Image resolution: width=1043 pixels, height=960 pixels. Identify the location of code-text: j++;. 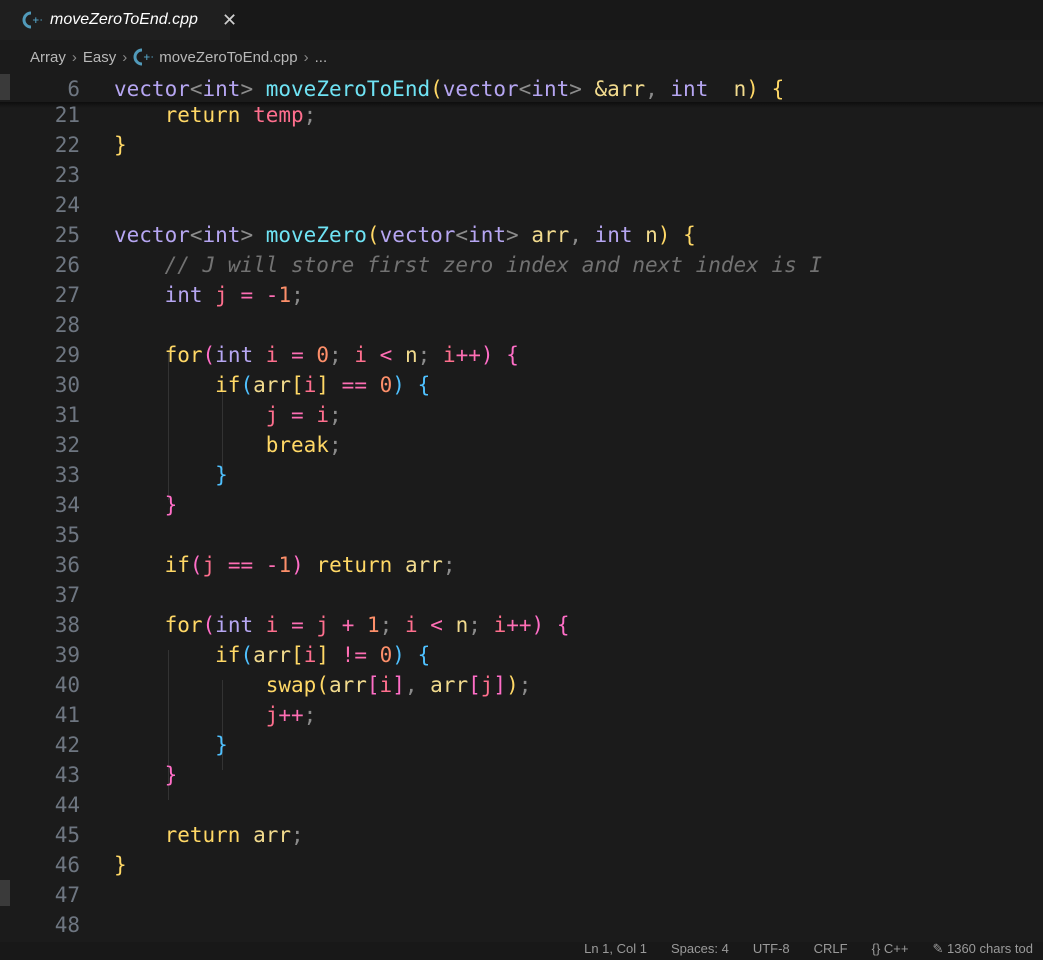
(215, 715).